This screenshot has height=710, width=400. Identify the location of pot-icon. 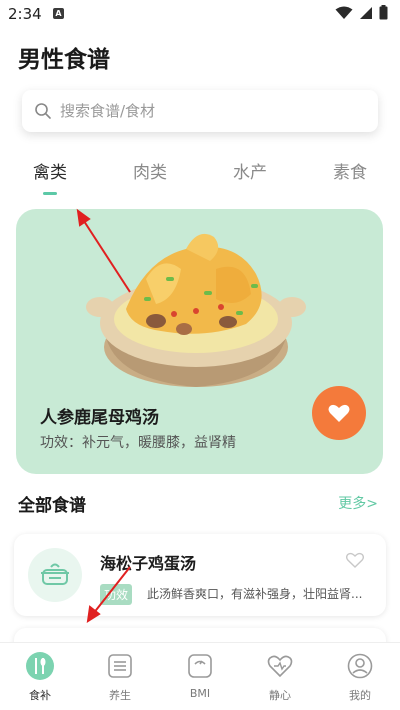
(55, 574).